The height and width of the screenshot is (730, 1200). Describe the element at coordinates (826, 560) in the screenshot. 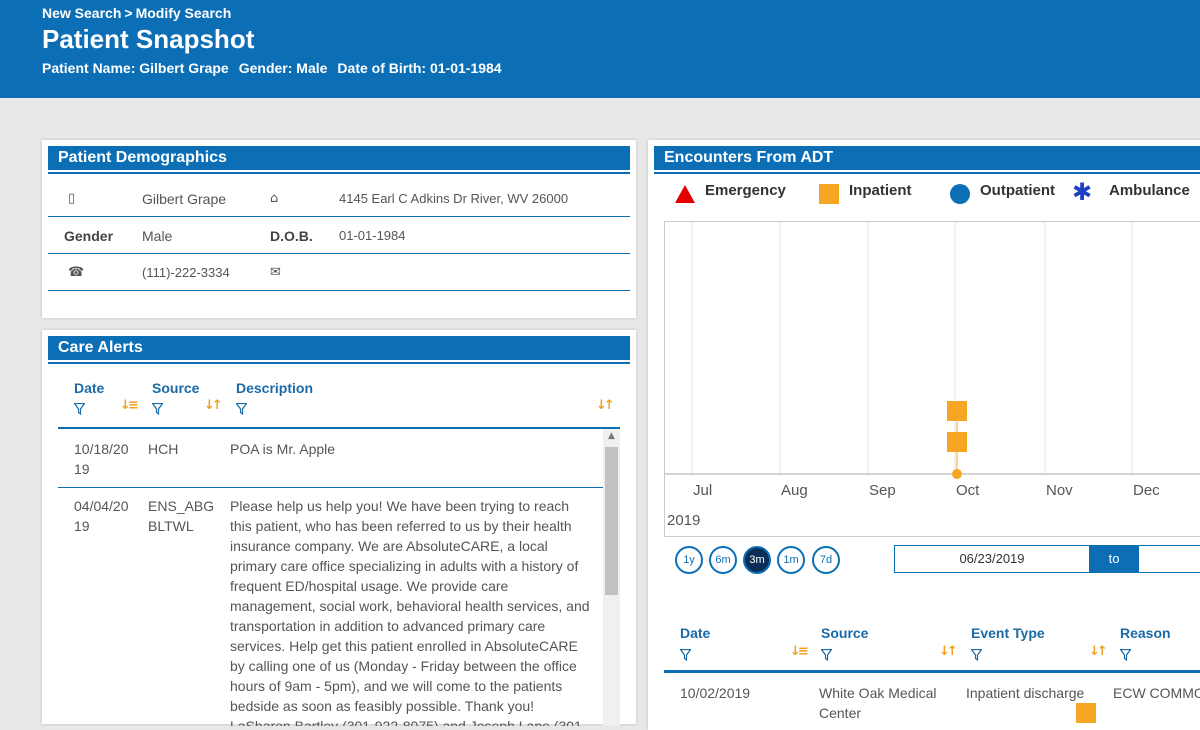

I see `range-7d-button: 7d` at that location.